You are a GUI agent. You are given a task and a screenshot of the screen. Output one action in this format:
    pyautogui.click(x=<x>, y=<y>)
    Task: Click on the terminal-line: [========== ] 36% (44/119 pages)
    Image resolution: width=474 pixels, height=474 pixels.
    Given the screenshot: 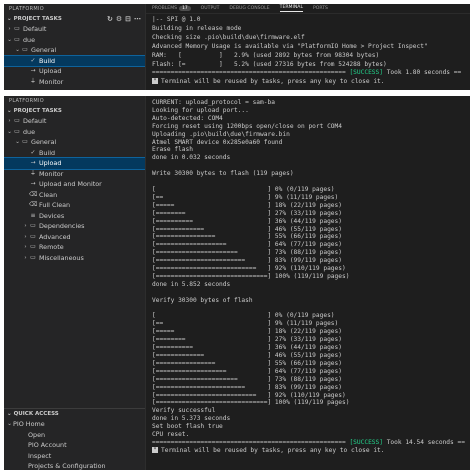 What is the action you would take?
    pyautogui.click(x=247, y=348)
    